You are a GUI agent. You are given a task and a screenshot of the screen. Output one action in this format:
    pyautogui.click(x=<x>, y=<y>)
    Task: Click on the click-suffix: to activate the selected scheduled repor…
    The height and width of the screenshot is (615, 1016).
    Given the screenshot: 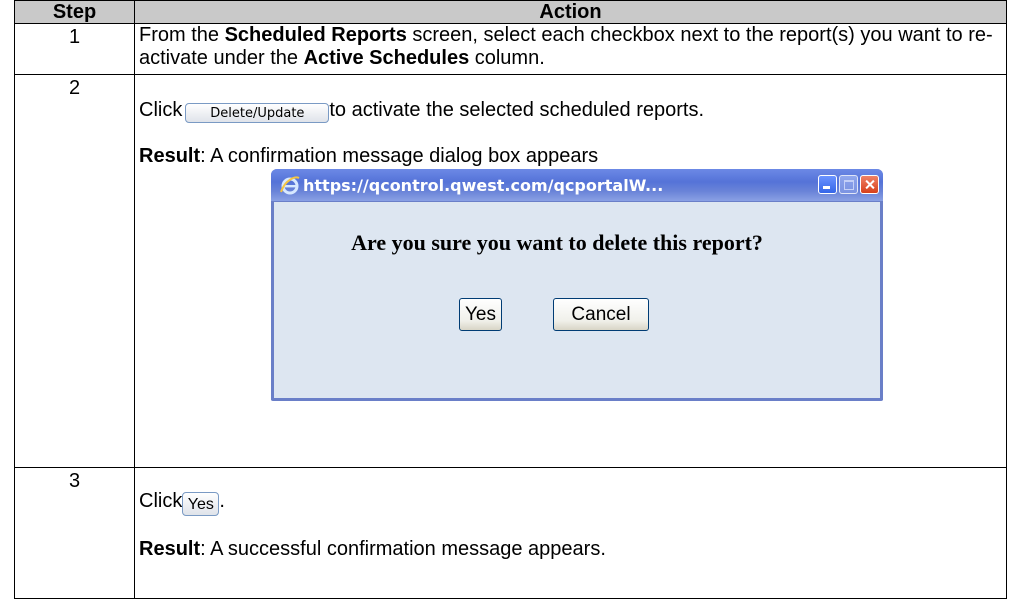 What is the action you would take?
    pyautogui.click(x=517, y=110)
    